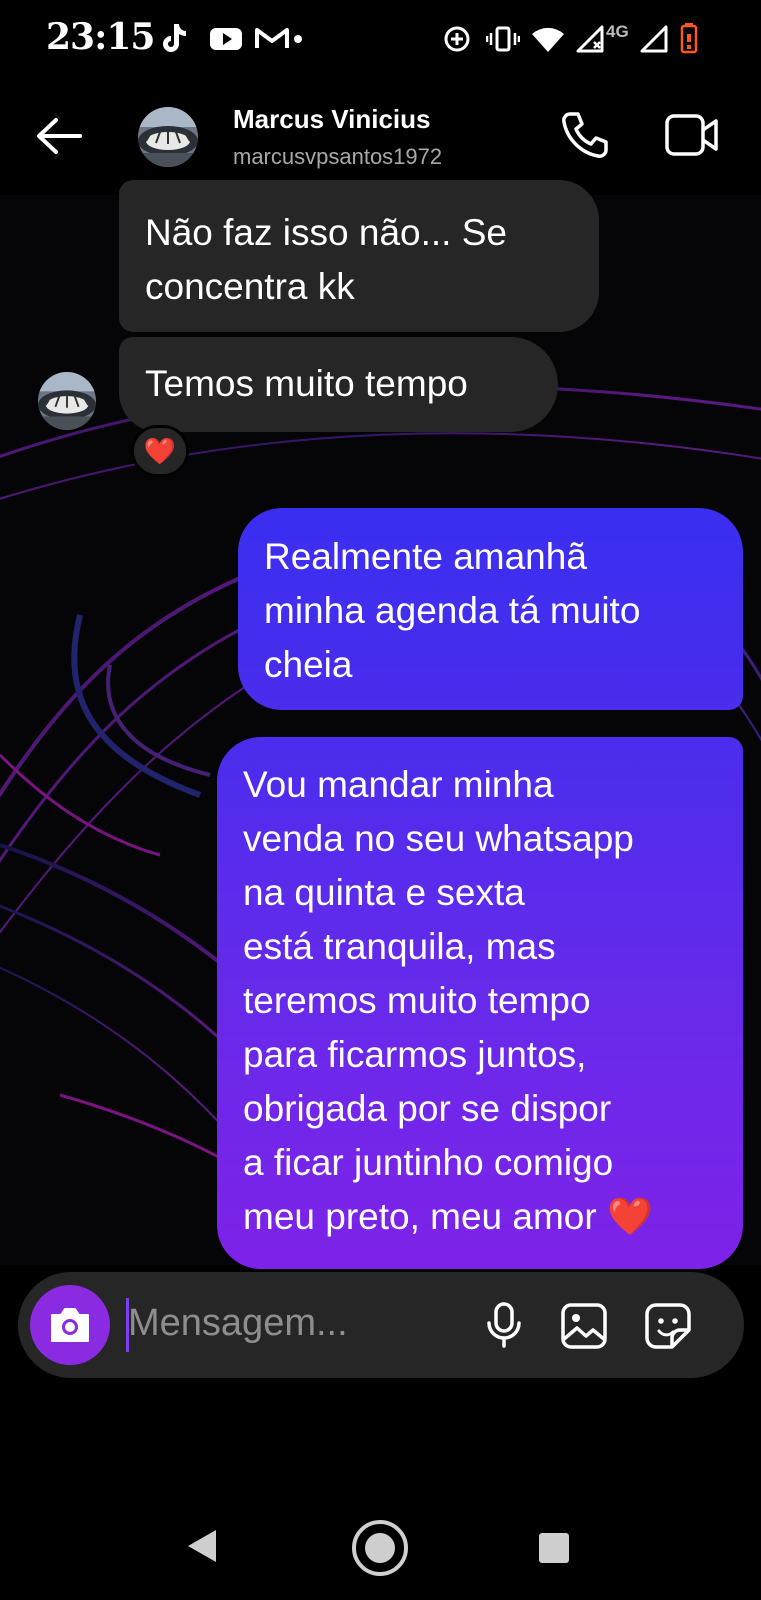  Describe the element at coordinates (438, 838) in the screenshot. I see `message-line: venda no seu whatsapp` at that location.